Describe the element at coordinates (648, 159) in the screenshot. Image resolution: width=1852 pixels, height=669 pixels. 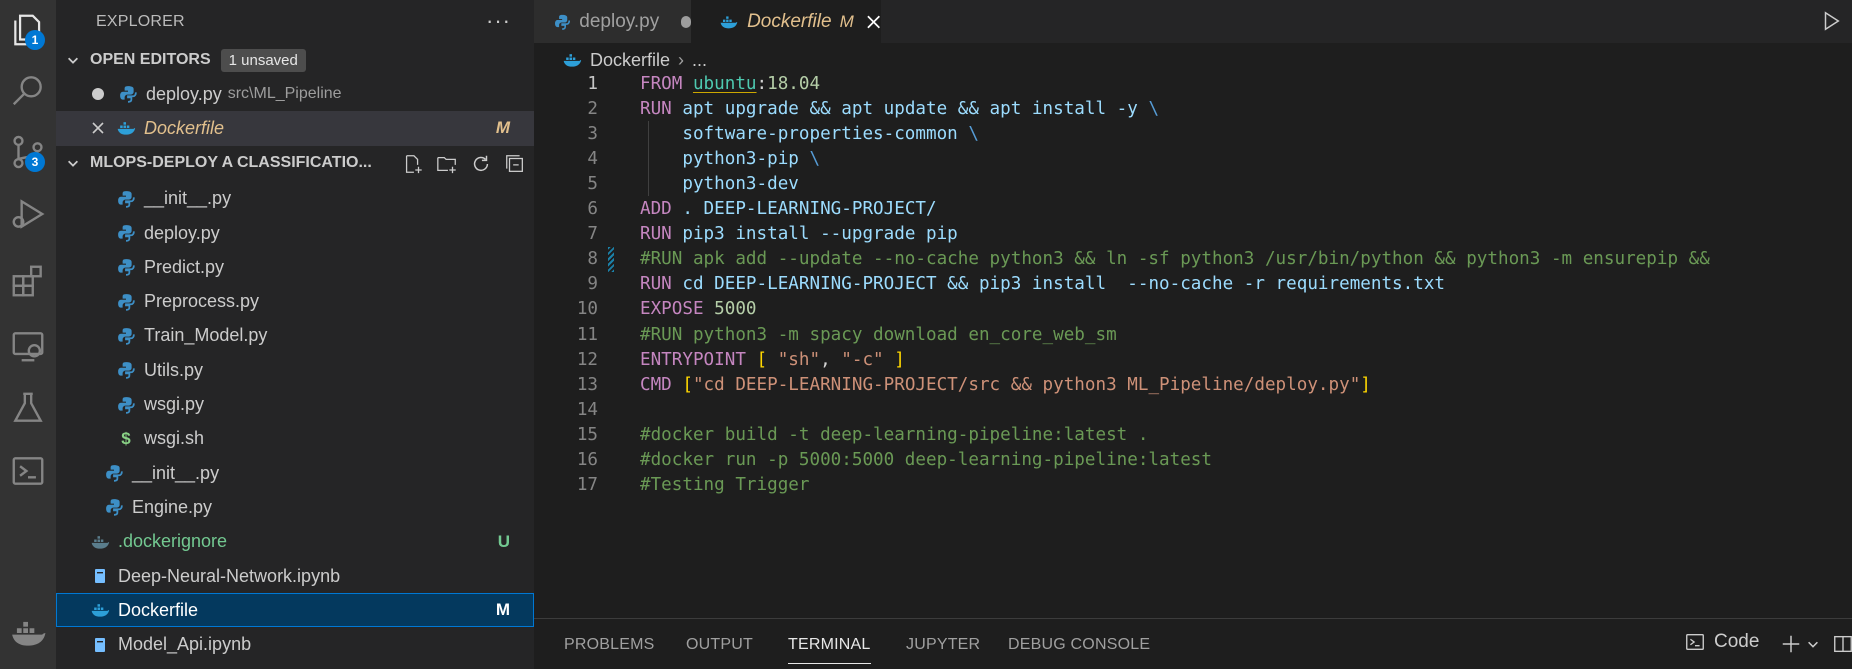
I see `indent-guide` at that location.